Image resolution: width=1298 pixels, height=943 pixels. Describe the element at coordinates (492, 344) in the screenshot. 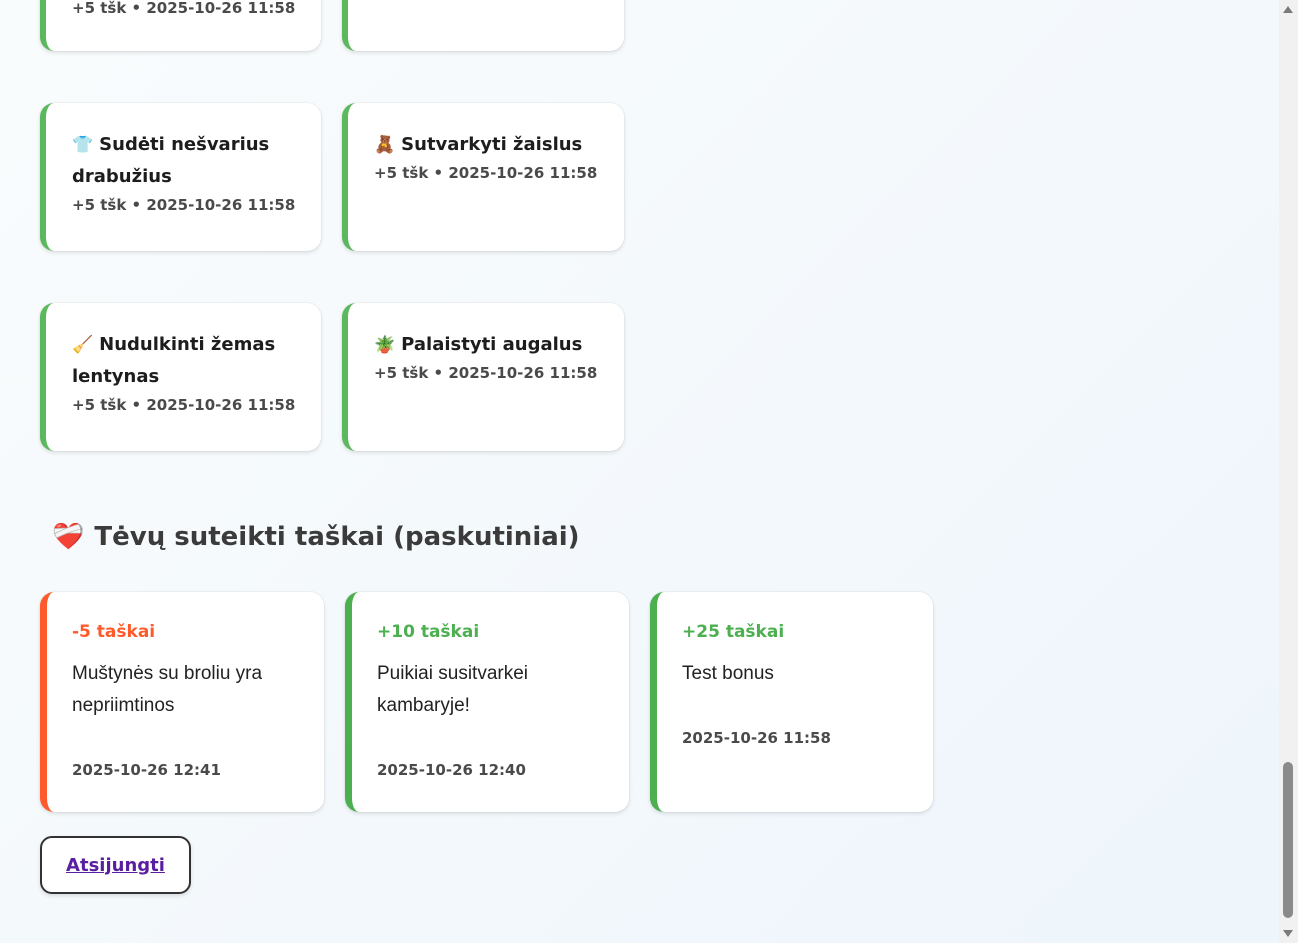

I see `task-title-text: Palaistyti augalus` at that location.